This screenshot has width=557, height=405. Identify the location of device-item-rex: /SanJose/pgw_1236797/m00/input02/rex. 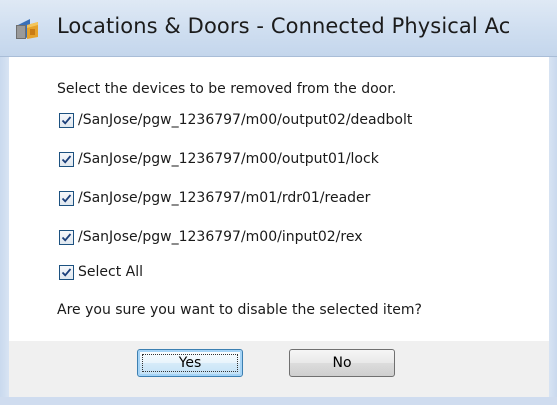
(210, 237).